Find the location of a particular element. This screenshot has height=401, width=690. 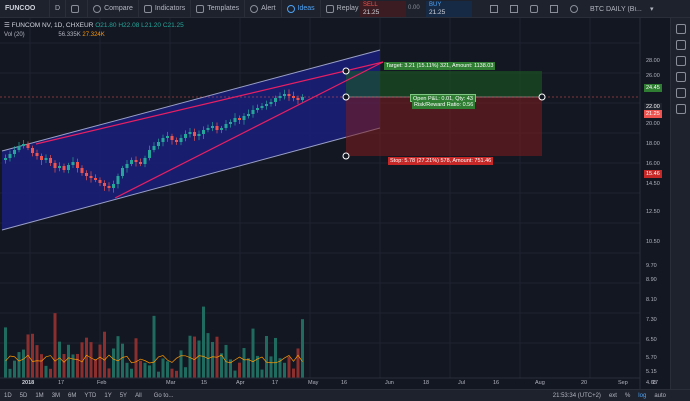

log-button: log is located at coordinates (642, 396).